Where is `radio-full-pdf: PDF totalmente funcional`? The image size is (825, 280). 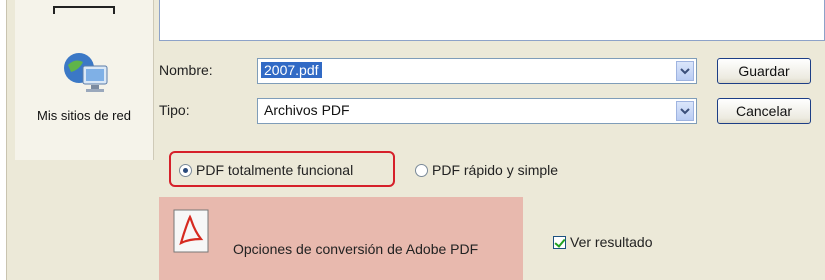 radio-full-pdf: PDF totalmente funcional is located at coordinates (266, 170).